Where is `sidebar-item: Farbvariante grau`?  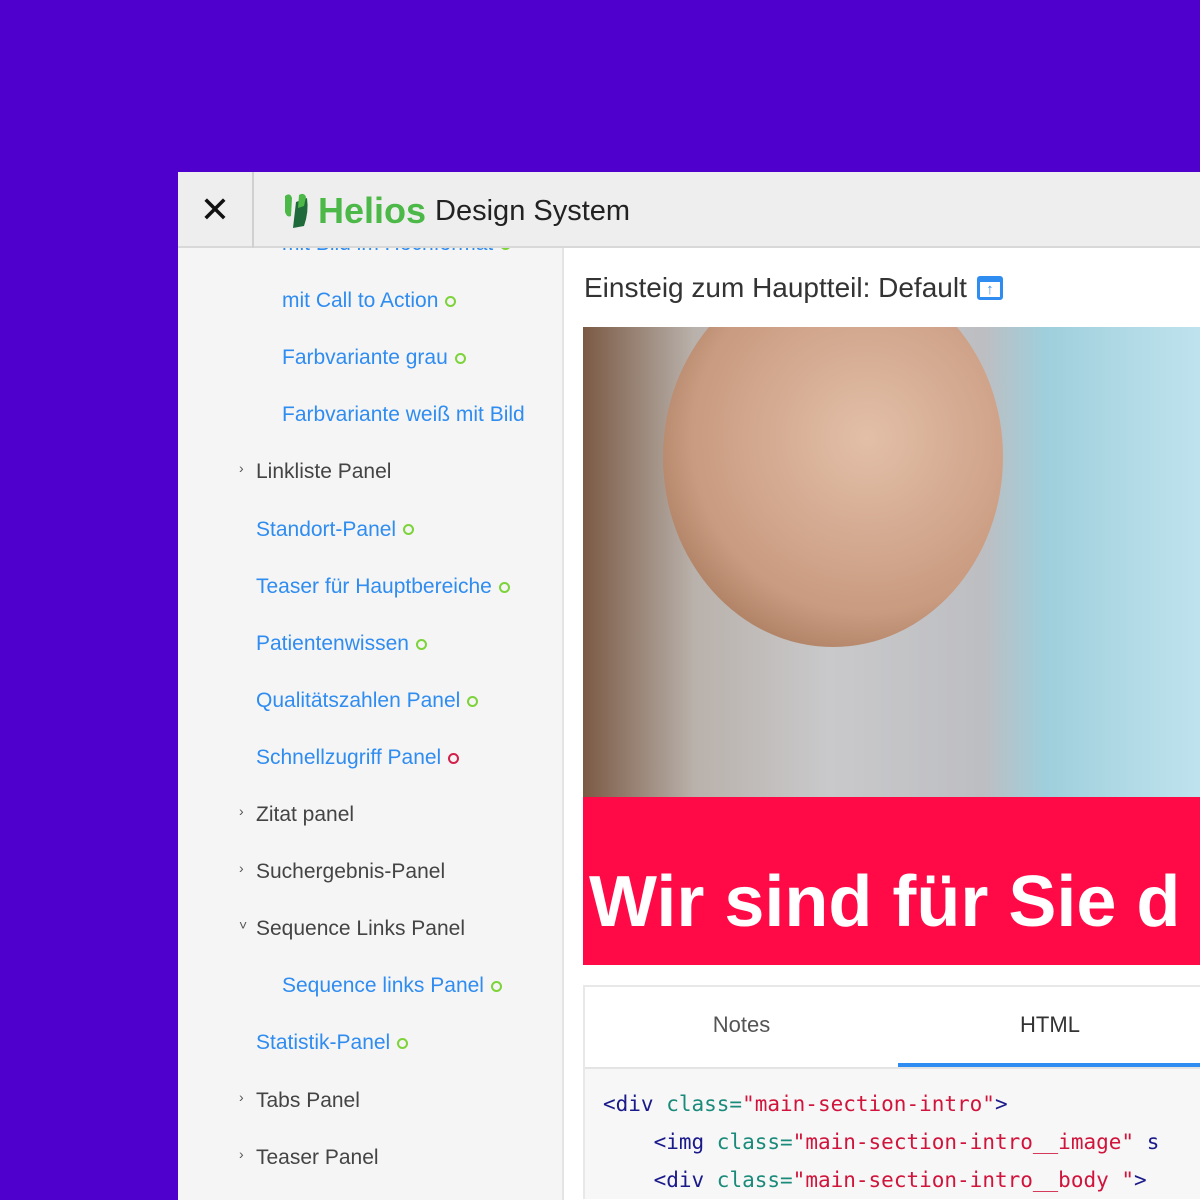
sidebar-item: Farbvariante grau is located at coordinates (374, 358).